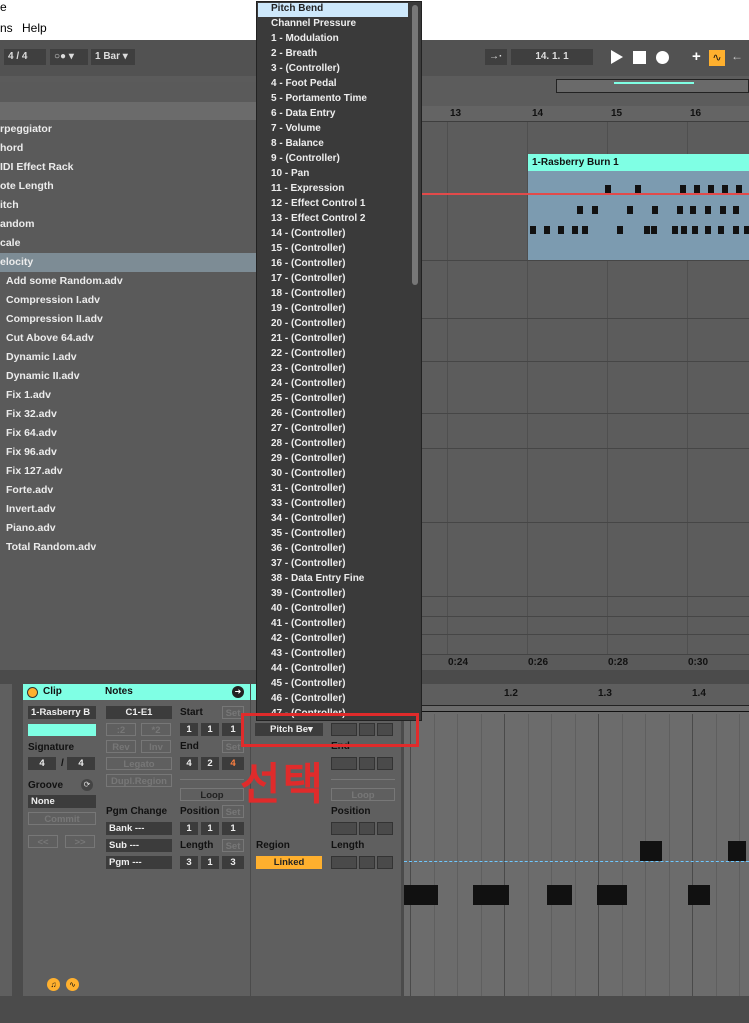  I want to click on end-bar-field: 4, so click(189, 763).